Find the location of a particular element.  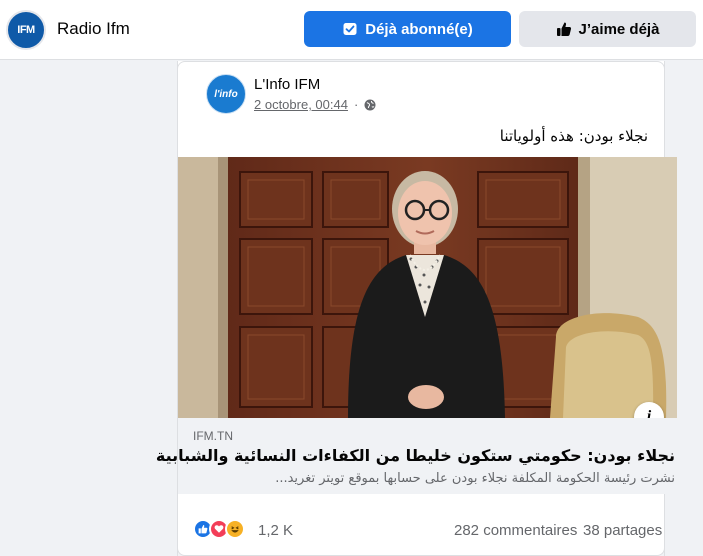

reaction-icons is located at coordinates (219, 529).